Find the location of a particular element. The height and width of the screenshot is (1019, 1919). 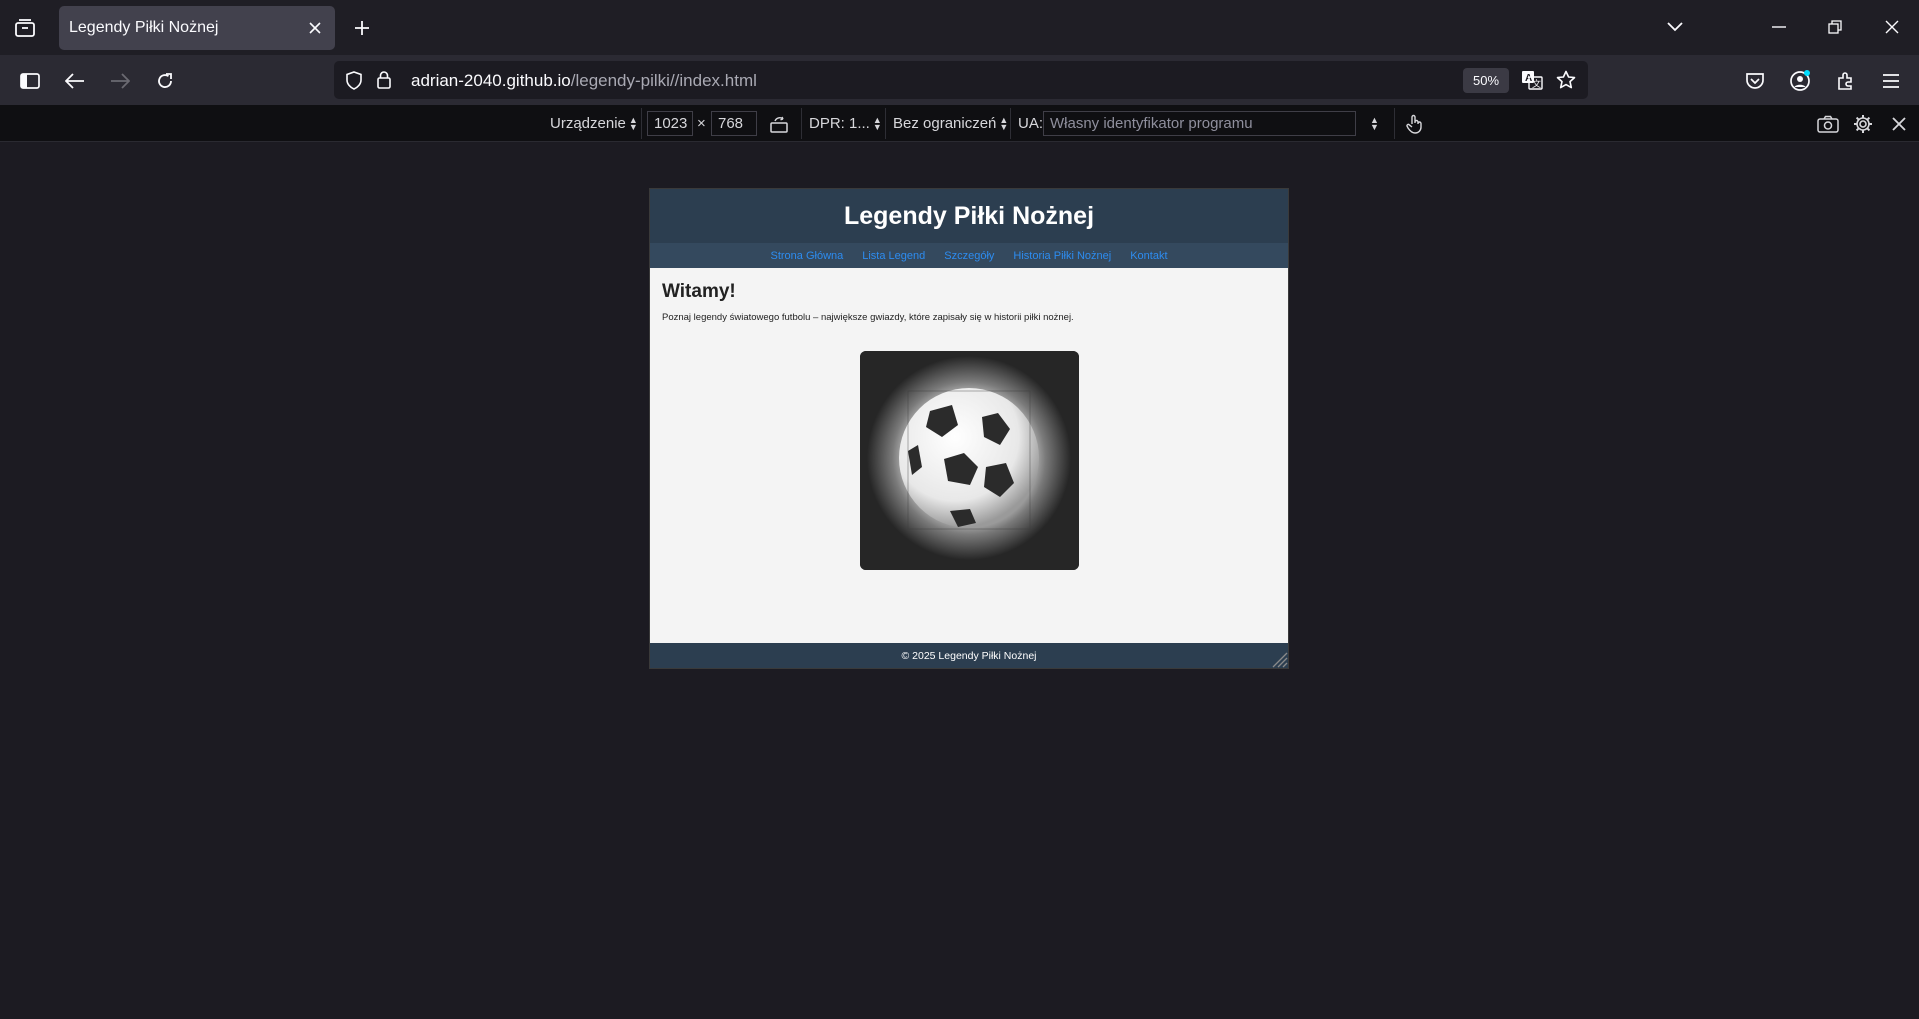

extensions-icon is located at coordinates (1846, 81).